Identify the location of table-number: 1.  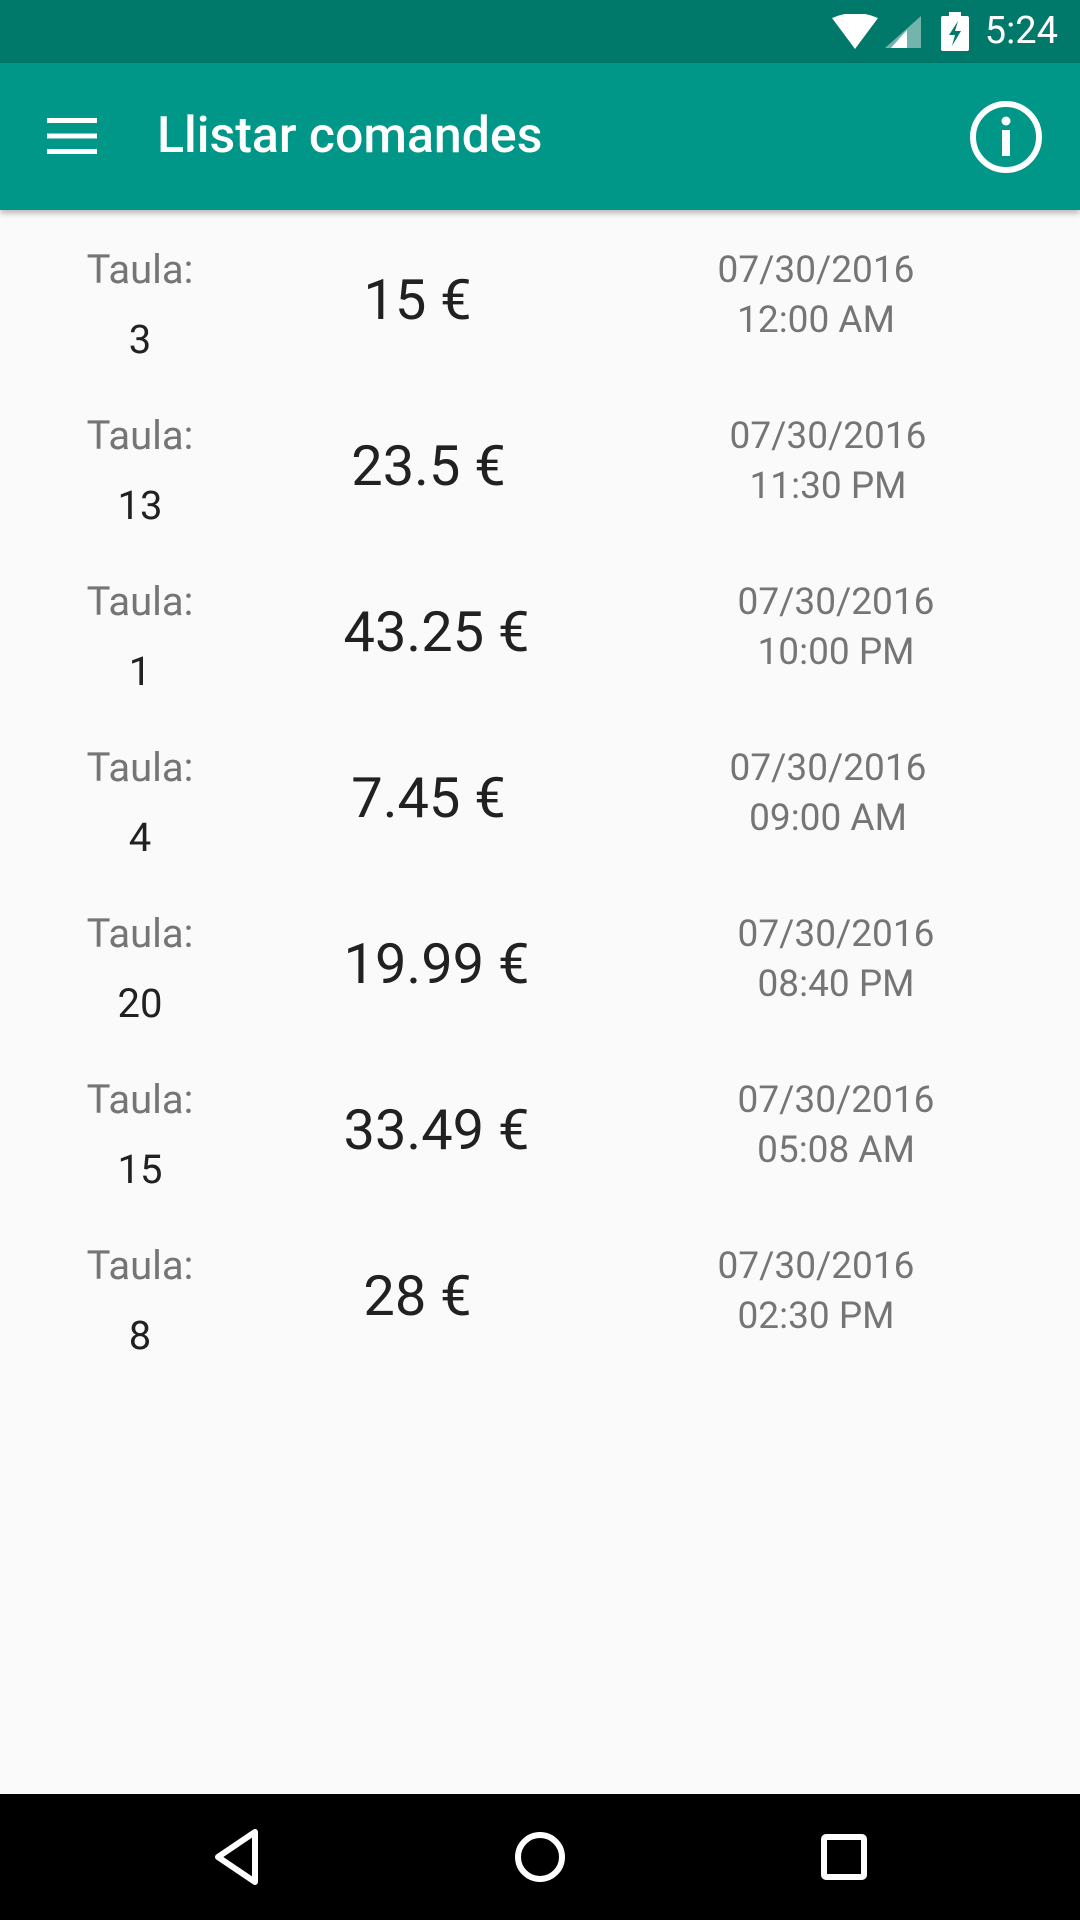
(140, 671).